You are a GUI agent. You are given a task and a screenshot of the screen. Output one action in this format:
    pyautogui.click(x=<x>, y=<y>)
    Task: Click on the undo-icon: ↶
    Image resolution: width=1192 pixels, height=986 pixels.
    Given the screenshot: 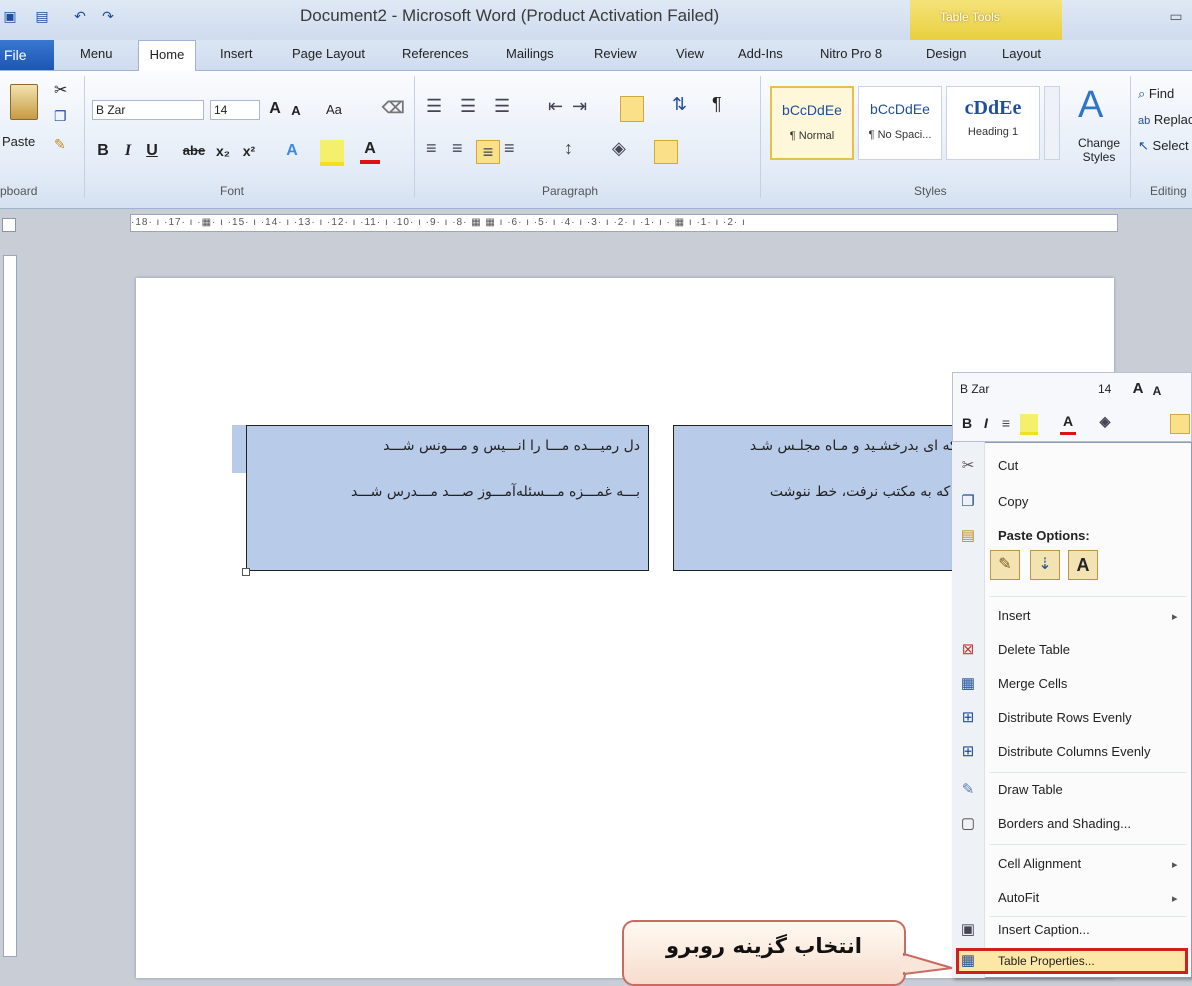 What is the action you would take?
    pyautogui.click(x=80, y=16)
    